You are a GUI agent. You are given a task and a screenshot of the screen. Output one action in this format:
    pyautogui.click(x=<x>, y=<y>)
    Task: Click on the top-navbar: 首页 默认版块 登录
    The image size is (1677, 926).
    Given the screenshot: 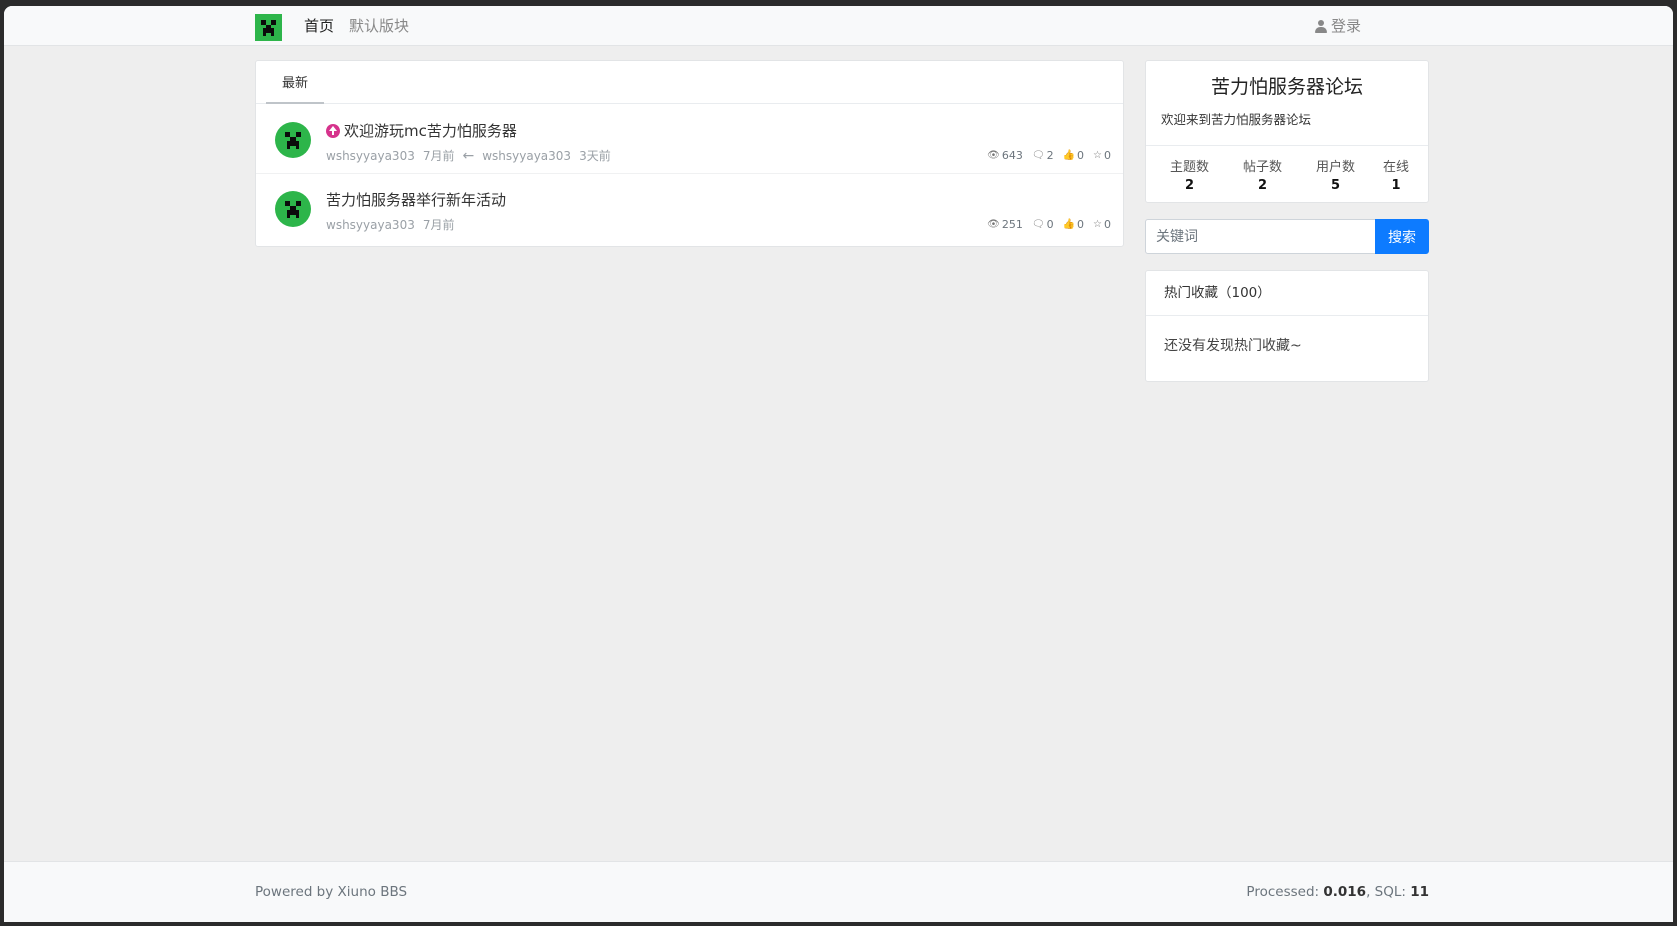 What is the action you would take?
    pyautogui.click(x=838, y=26)
    